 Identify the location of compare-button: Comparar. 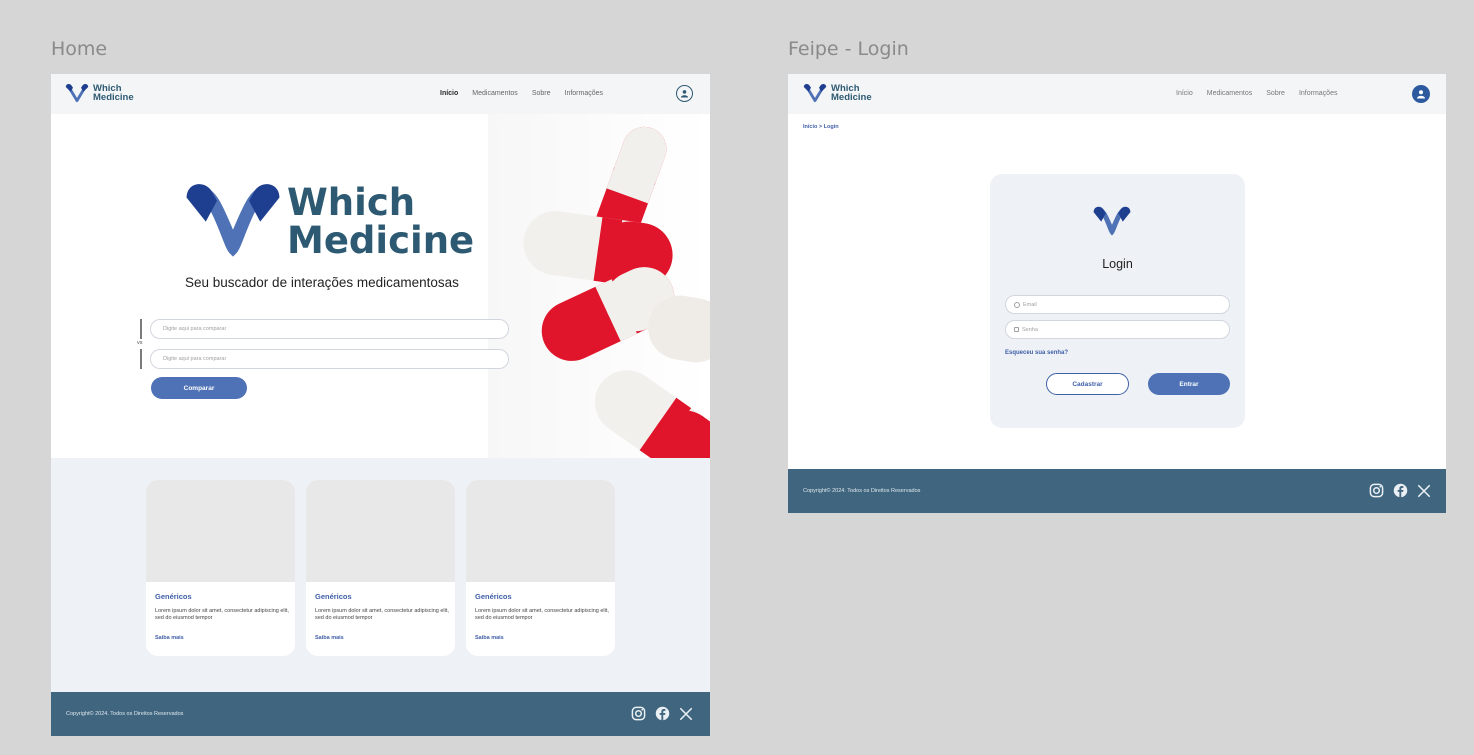
(199, 388).